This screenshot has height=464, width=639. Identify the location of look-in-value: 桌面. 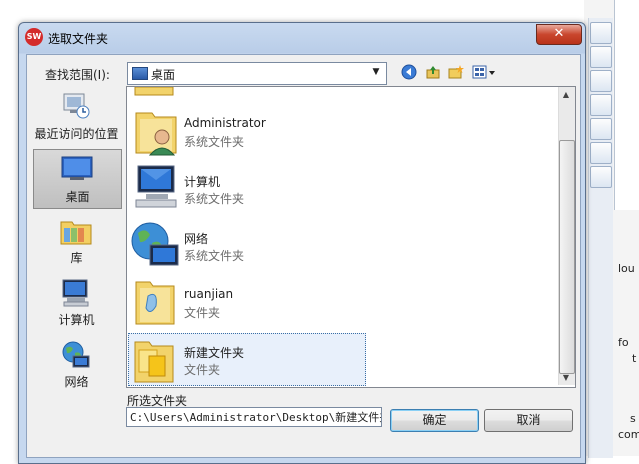
(163, 75).